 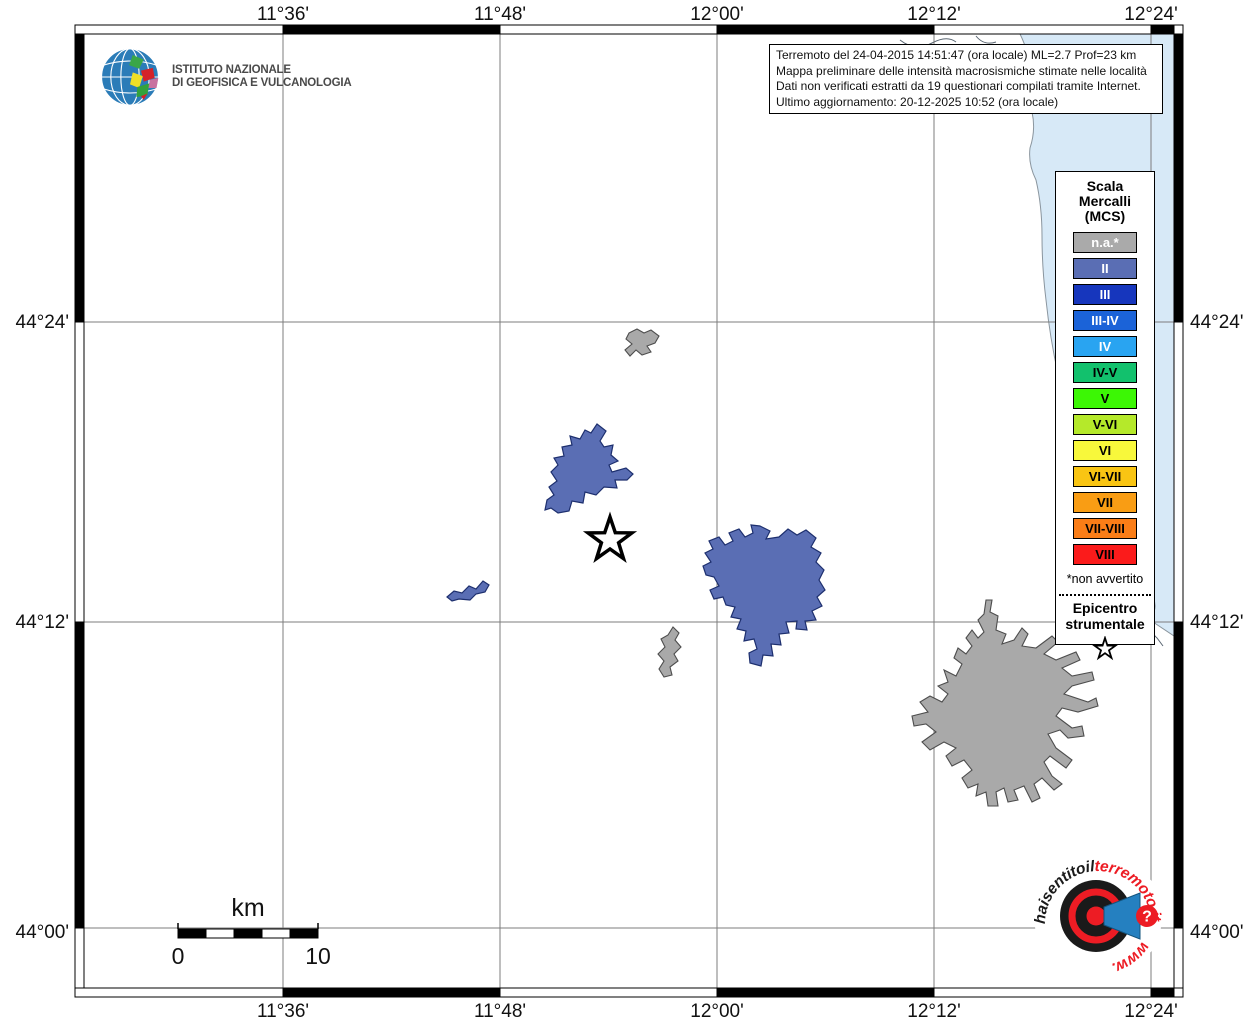 I want to click on axis-label-right: 44°00', so click(x=1217, y=932).